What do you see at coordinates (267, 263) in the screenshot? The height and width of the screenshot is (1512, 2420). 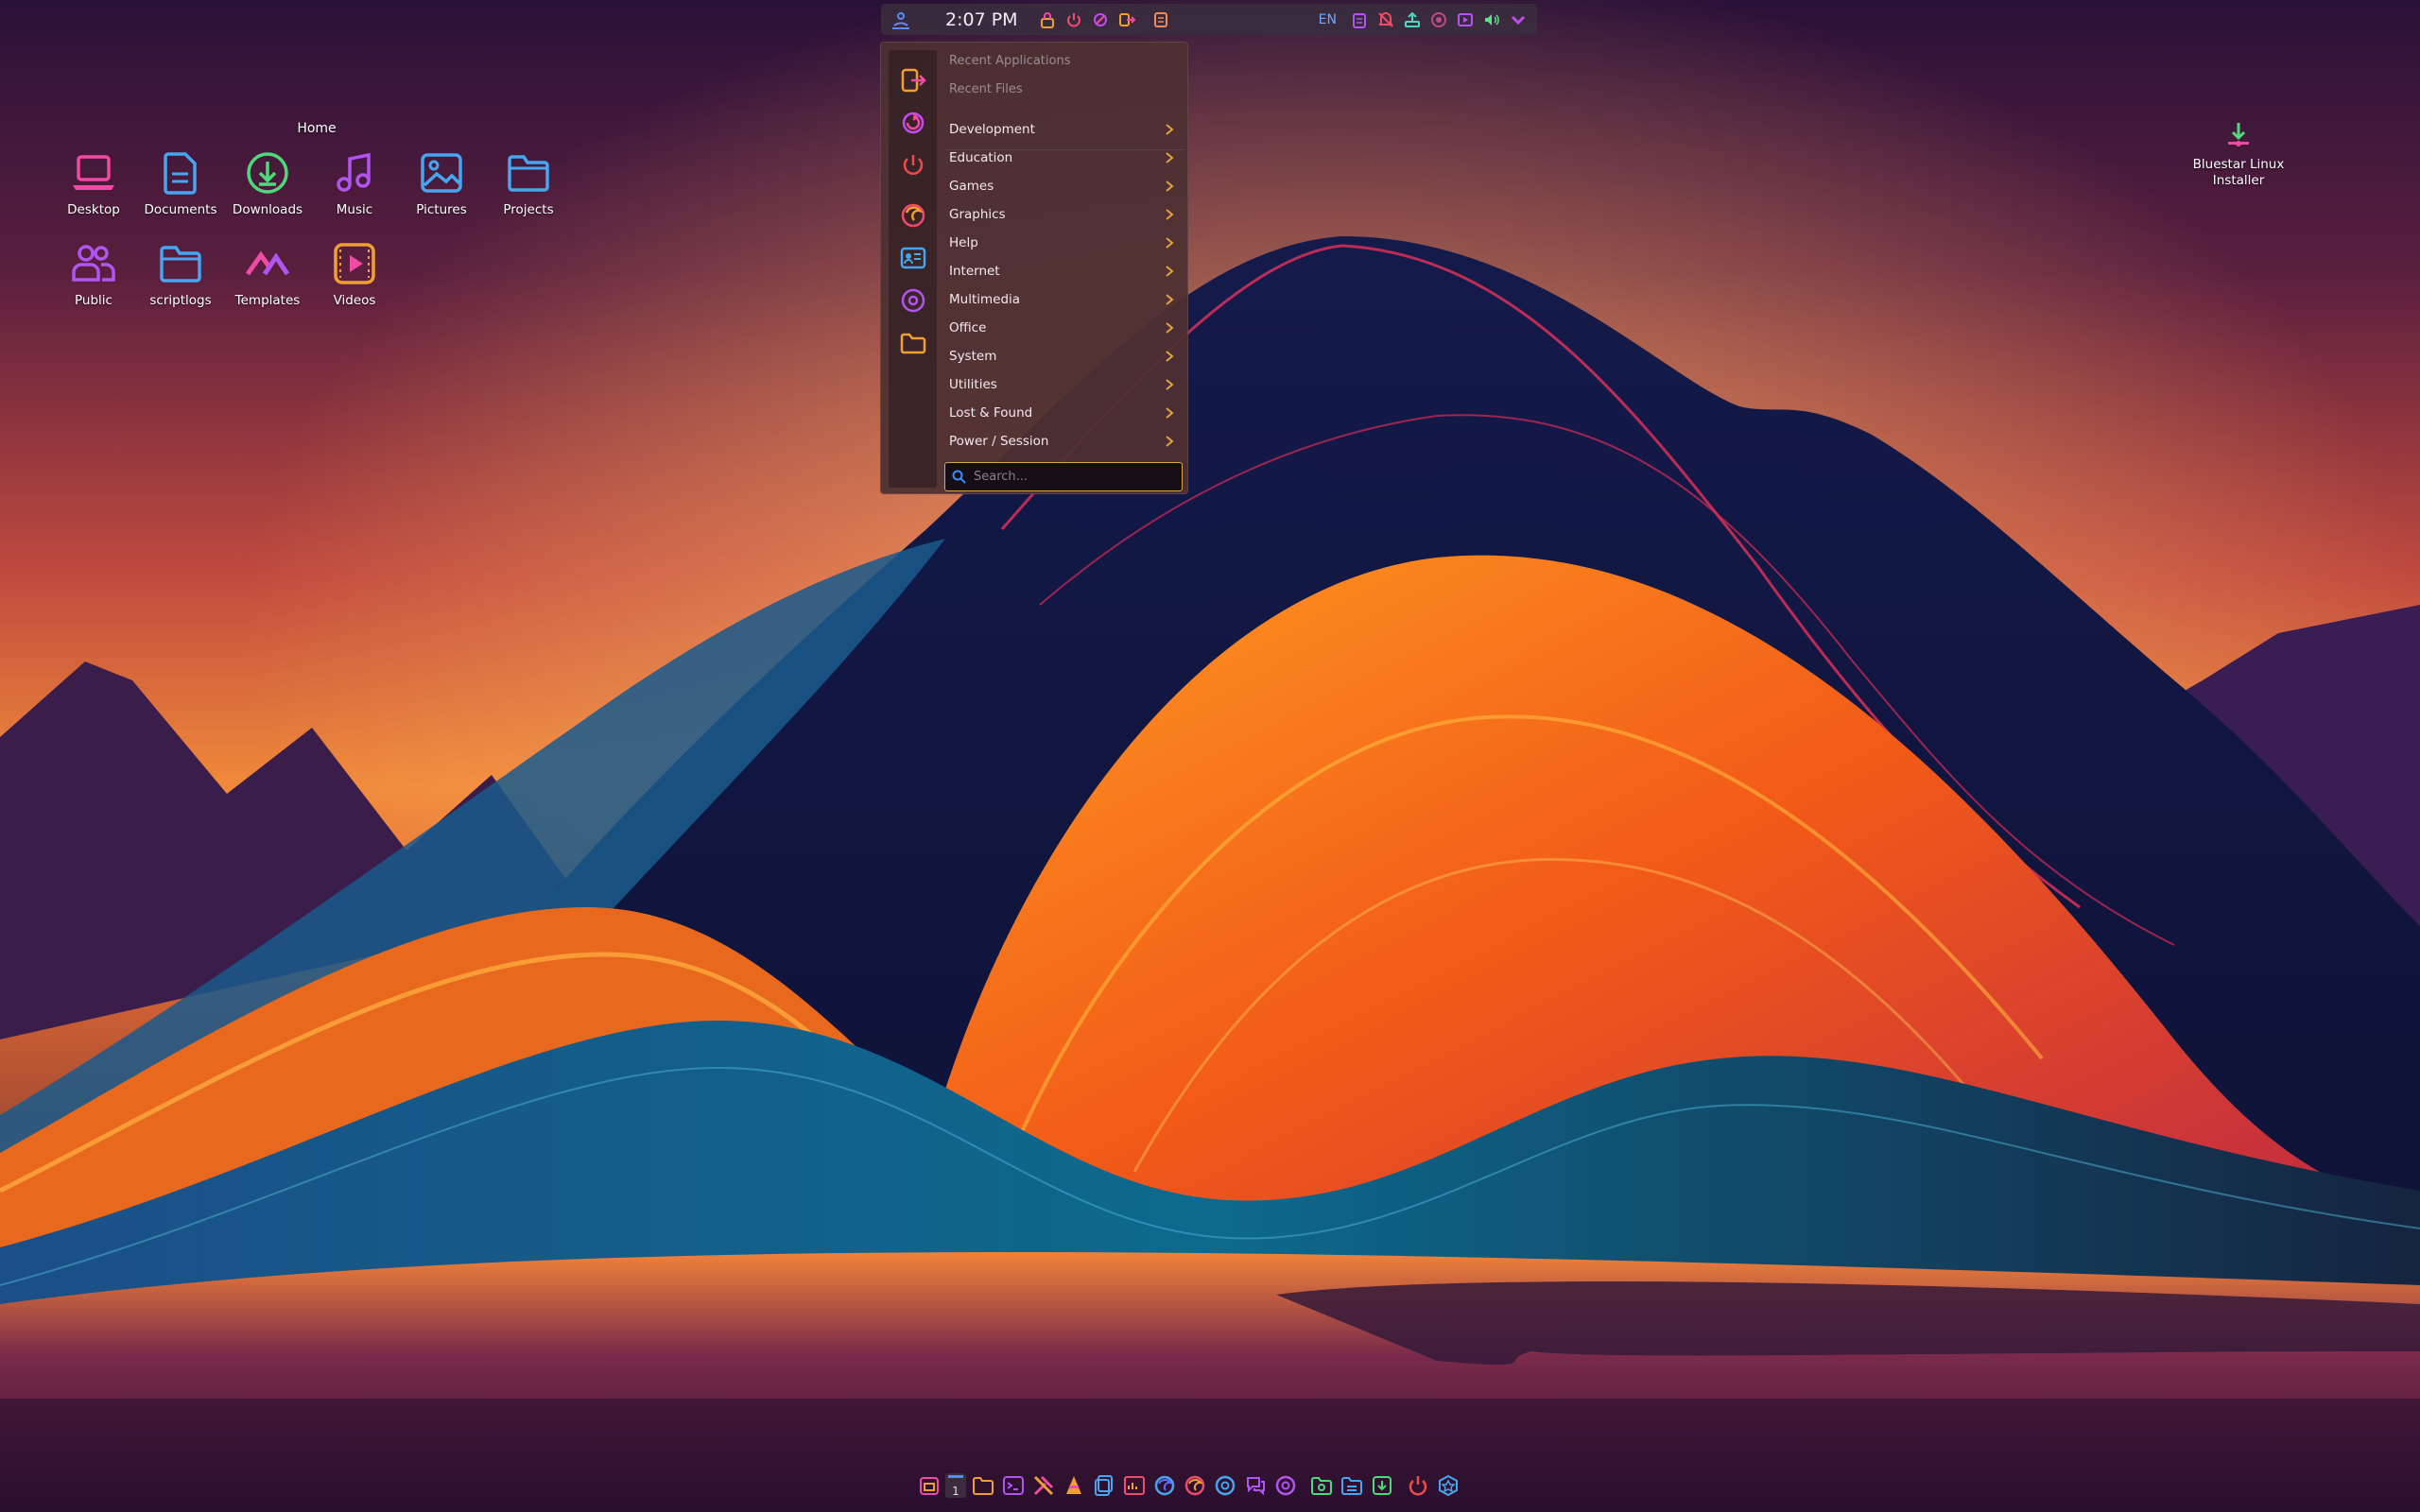 I see `templates-icon` at bounding box center [267, 263].